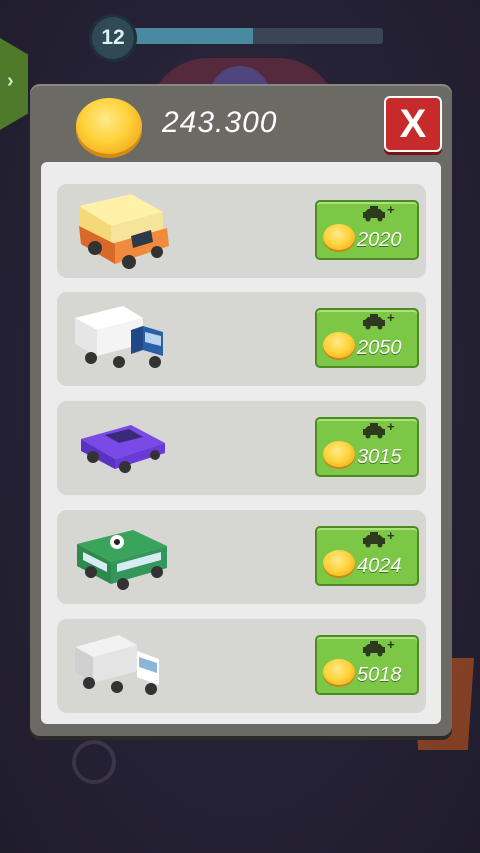 The image size is (480, 853). What do you see at coordinates (379, 240) in the screenshot?
I see `price-label: 2020` at bounding box center [379, 240].